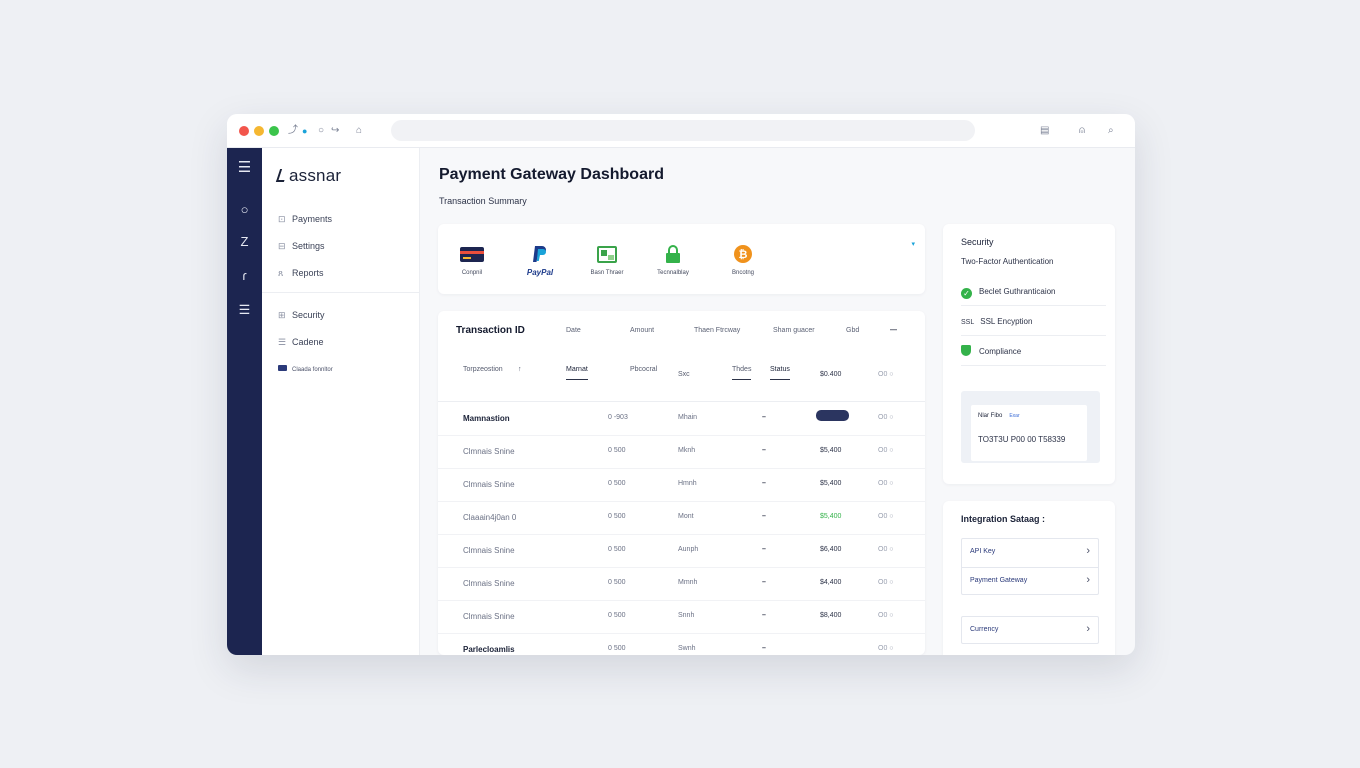 This screenshot has height=768, width=1360. I want to click on row-menu-icon: ○, so click(890, 648).